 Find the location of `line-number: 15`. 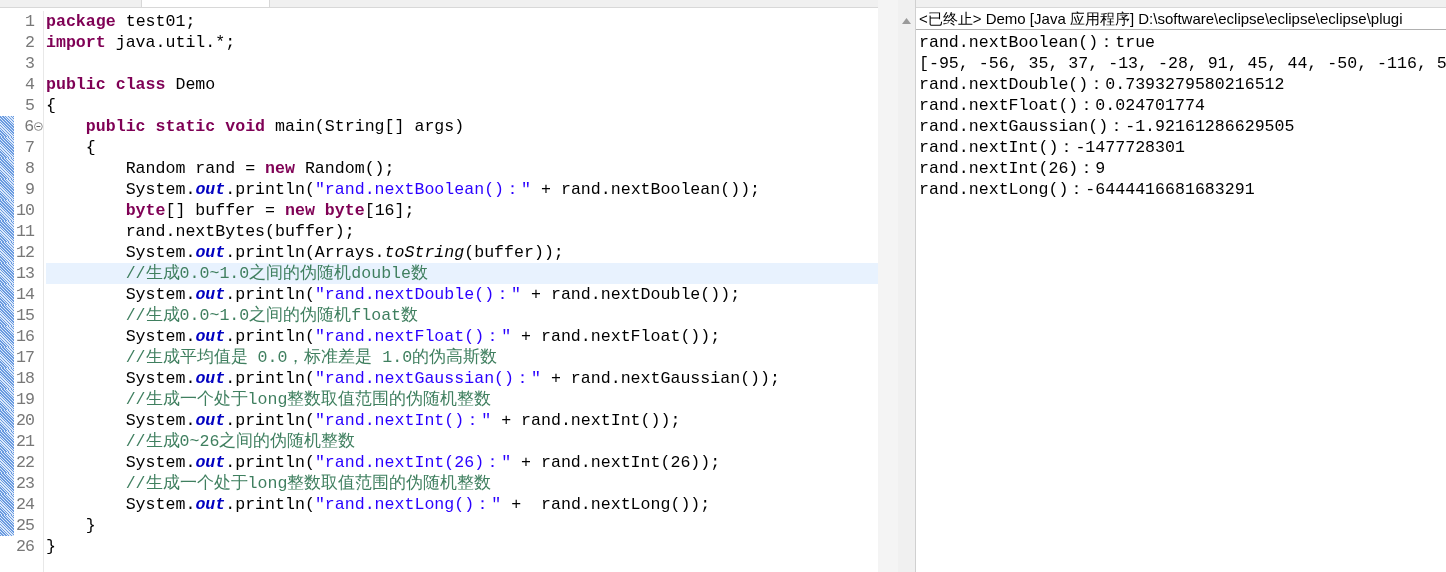

line-number: 15 is located at coordinates (24, 315).